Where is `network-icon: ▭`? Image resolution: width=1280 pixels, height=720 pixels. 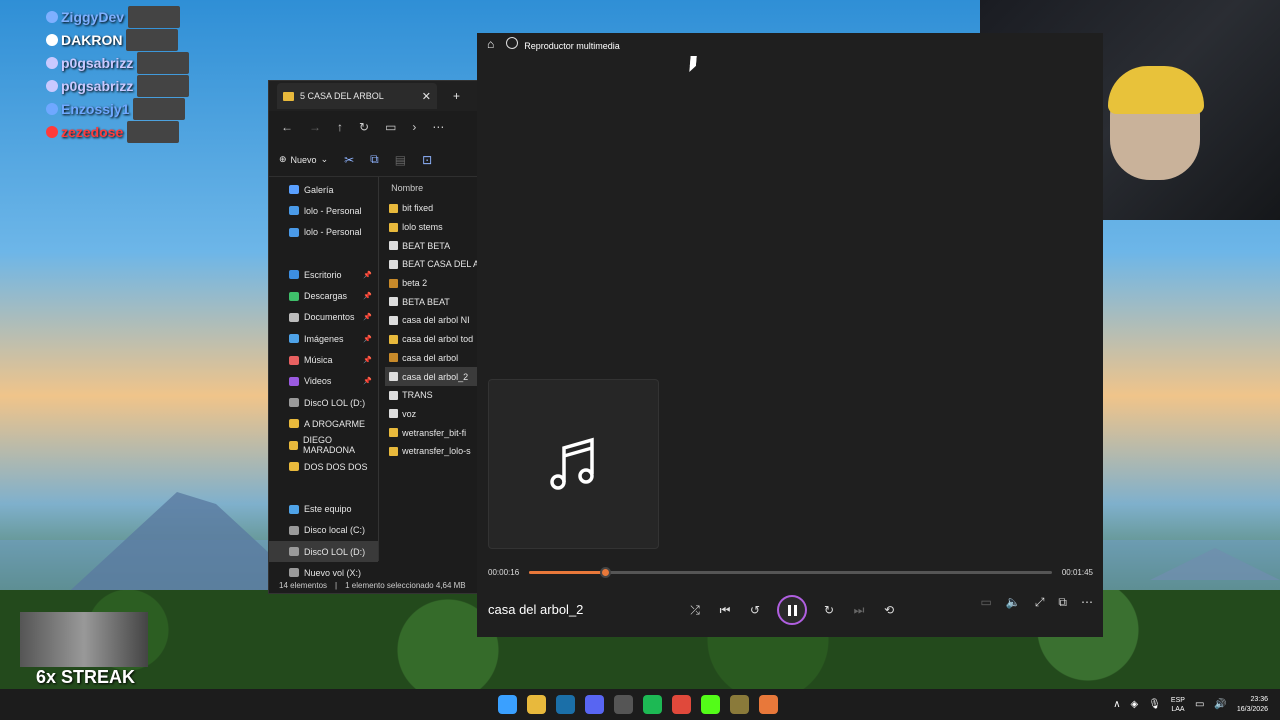 network-icon: ▭ is located at coordinates (1199, 704).